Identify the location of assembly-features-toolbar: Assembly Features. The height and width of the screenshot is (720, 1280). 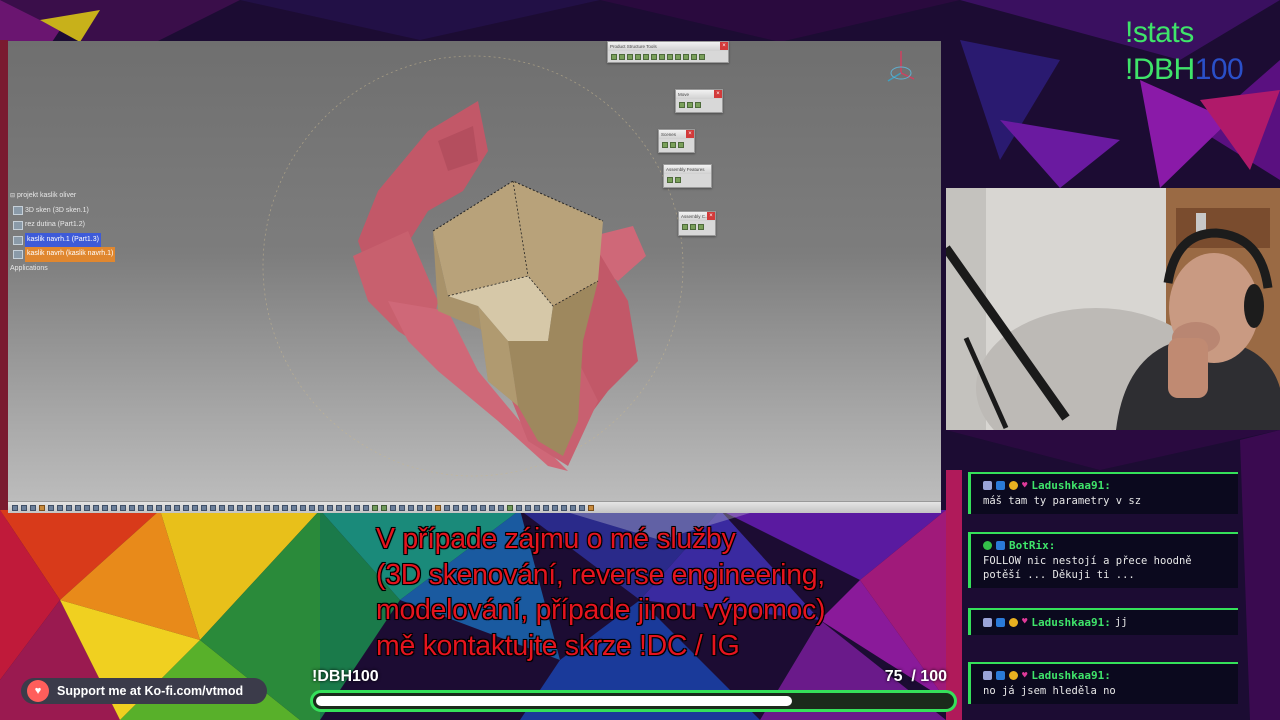
(687, 176).